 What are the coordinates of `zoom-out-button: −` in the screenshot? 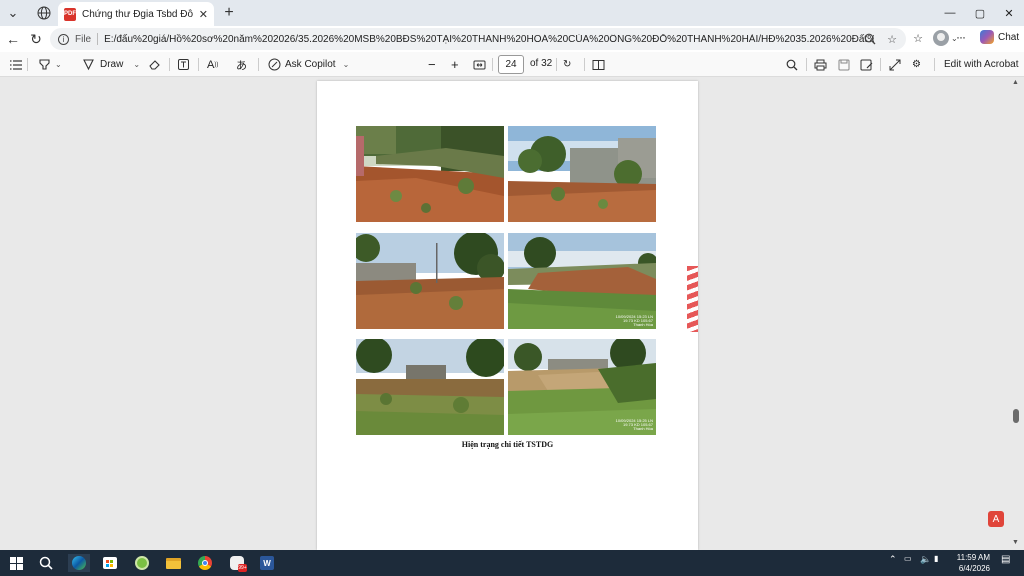 It's located at (432, 64).